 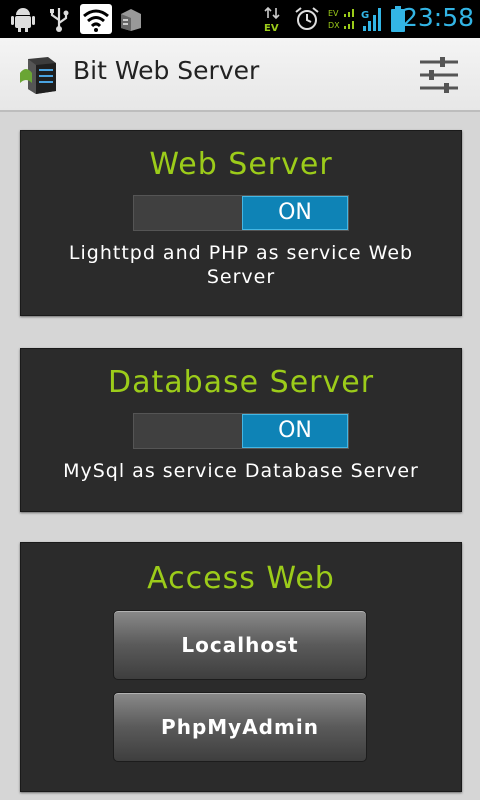 What do you see at coordinates (241, 471) in the screenshot?
I see `database-server-description: MySql as service Database Server` at bounding box center [241, 471].